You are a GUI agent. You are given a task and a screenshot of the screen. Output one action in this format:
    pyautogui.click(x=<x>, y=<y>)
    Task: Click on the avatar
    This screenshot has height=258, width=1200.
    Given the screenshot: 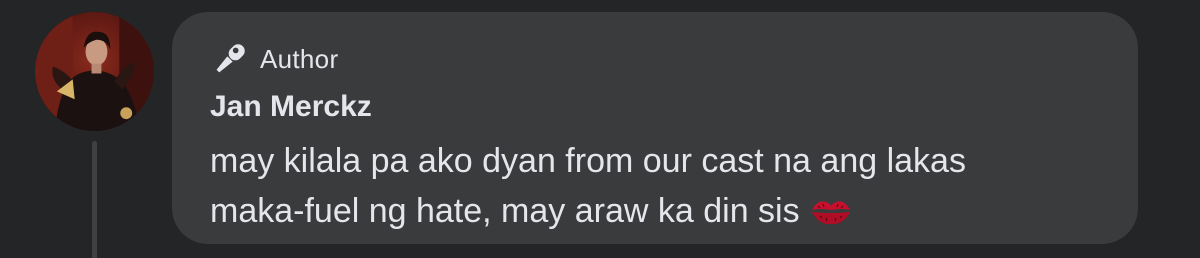 What is the action you would take?
    pyautogui.click(x=94, y=71)
    